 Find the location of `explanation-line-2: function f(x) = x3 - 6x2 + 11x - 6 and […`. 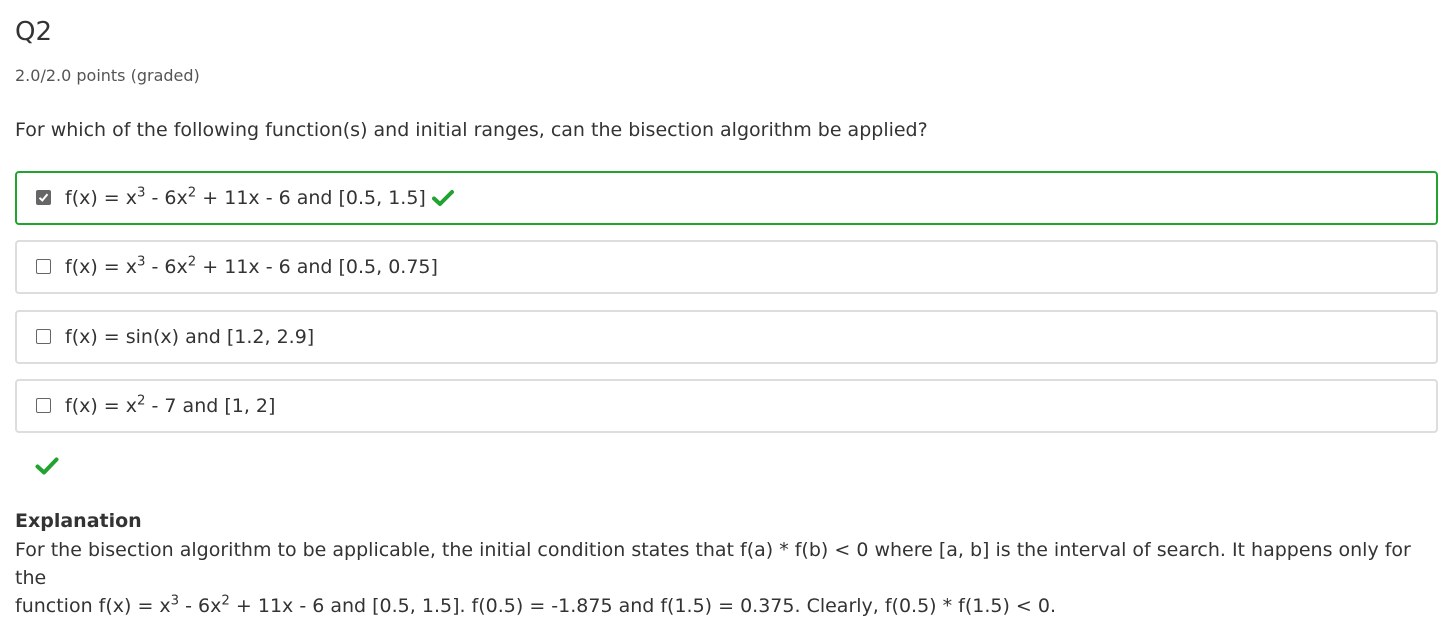

explanation-line-2: function f(x) = x3 - 6x2 + 11x - 6 and [… is located at coordinates (536, 605).